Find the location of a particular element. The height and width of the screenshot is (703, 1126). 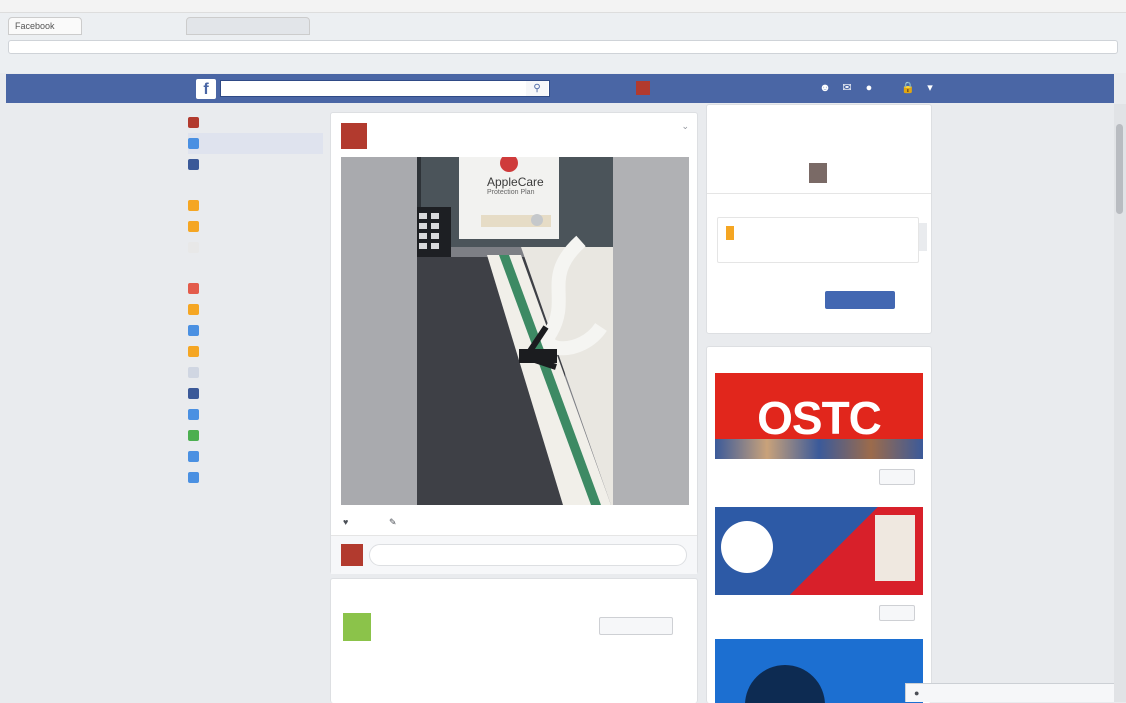

friend-requests-icon: ☻ is located at coordinates (825, 88).